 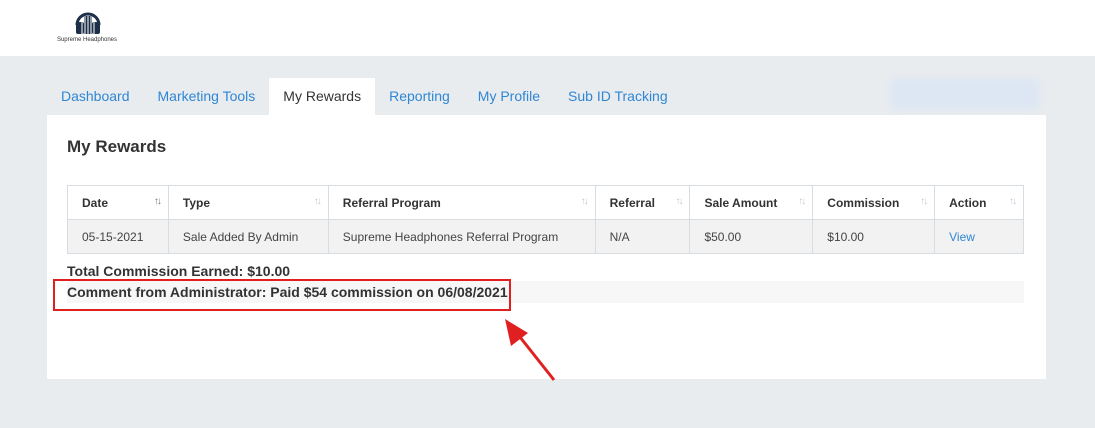 I want to click on view-link: View, so click(x=962, y=237).